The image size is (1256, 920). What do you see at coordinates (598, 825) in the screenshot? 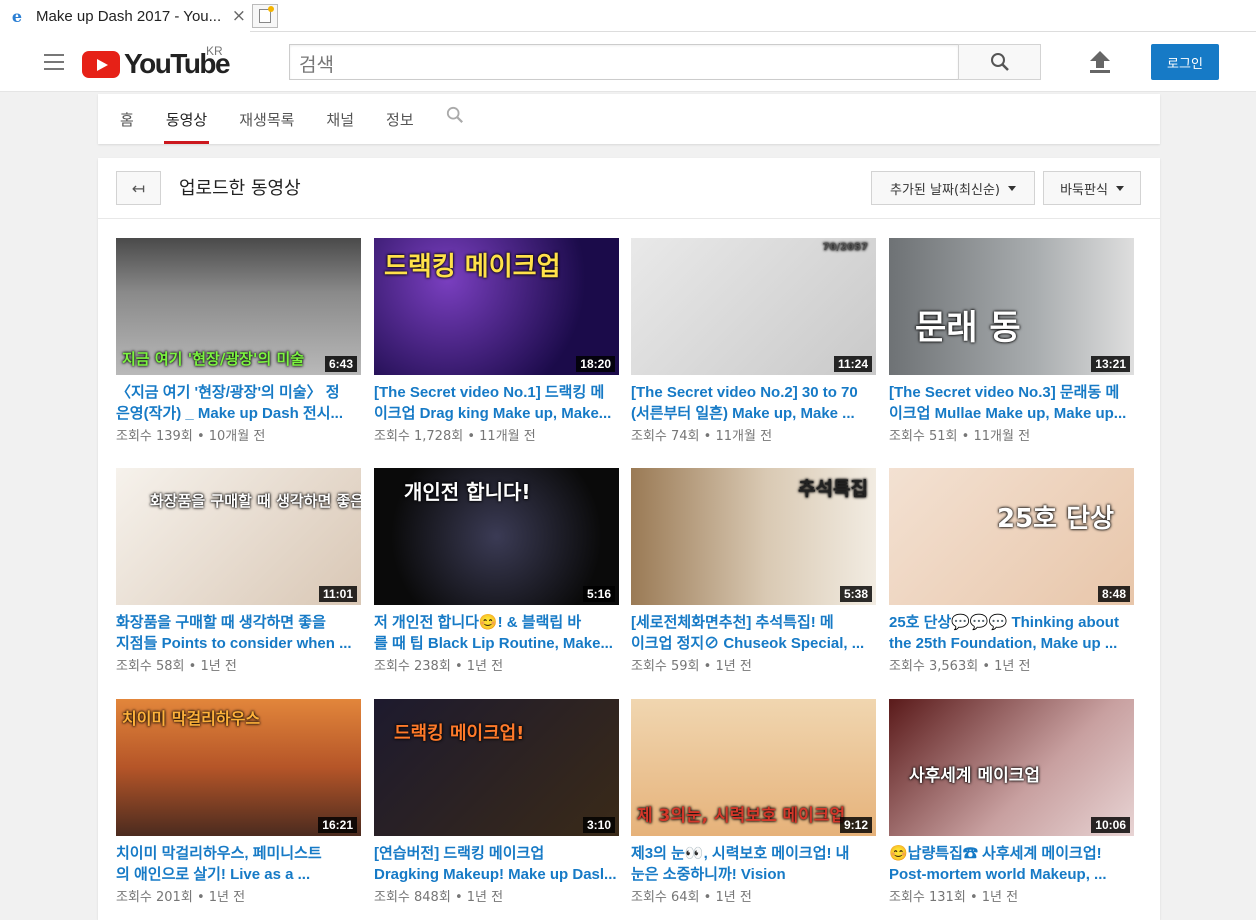
I see `duration-badge: 3:10` at bounding box center [598, 825].